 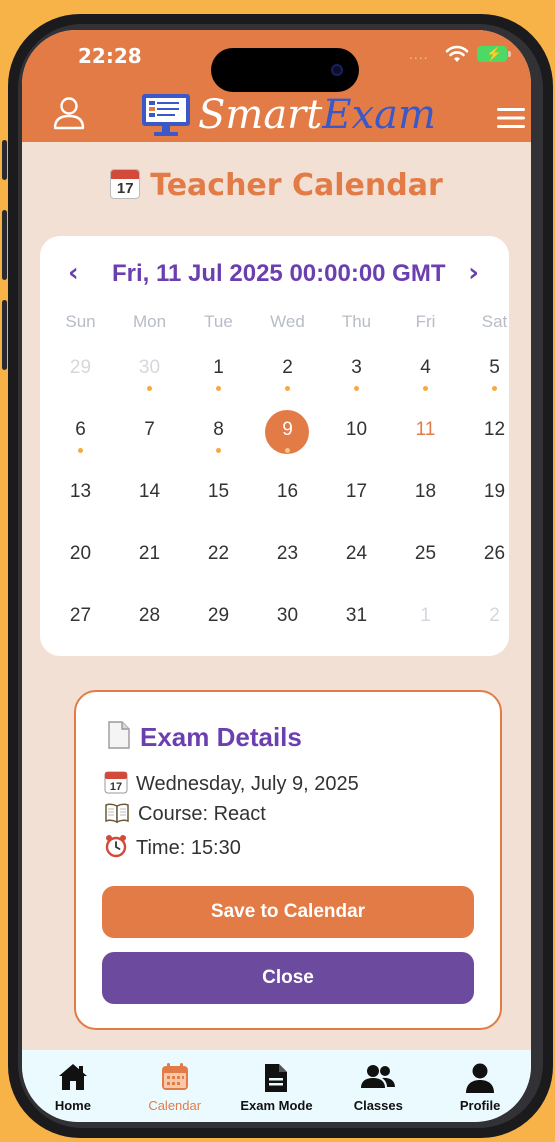 What do you see at coordinates (279, 273) in the screenshot?
I see `selected-date-label: Fri, 11 Jul 2025 00:00:00 GMT` at bounding box center [279, 273].